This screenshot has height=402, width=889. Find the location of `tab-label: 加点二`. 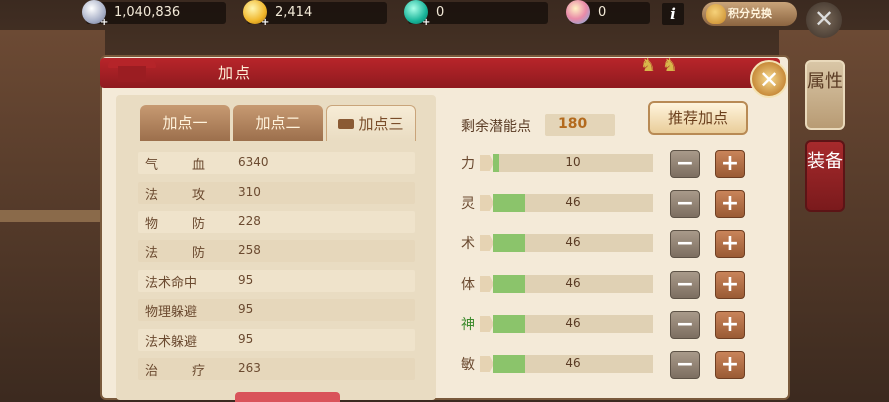

tab-label: 加点二 is located at coordinates (278, 123).